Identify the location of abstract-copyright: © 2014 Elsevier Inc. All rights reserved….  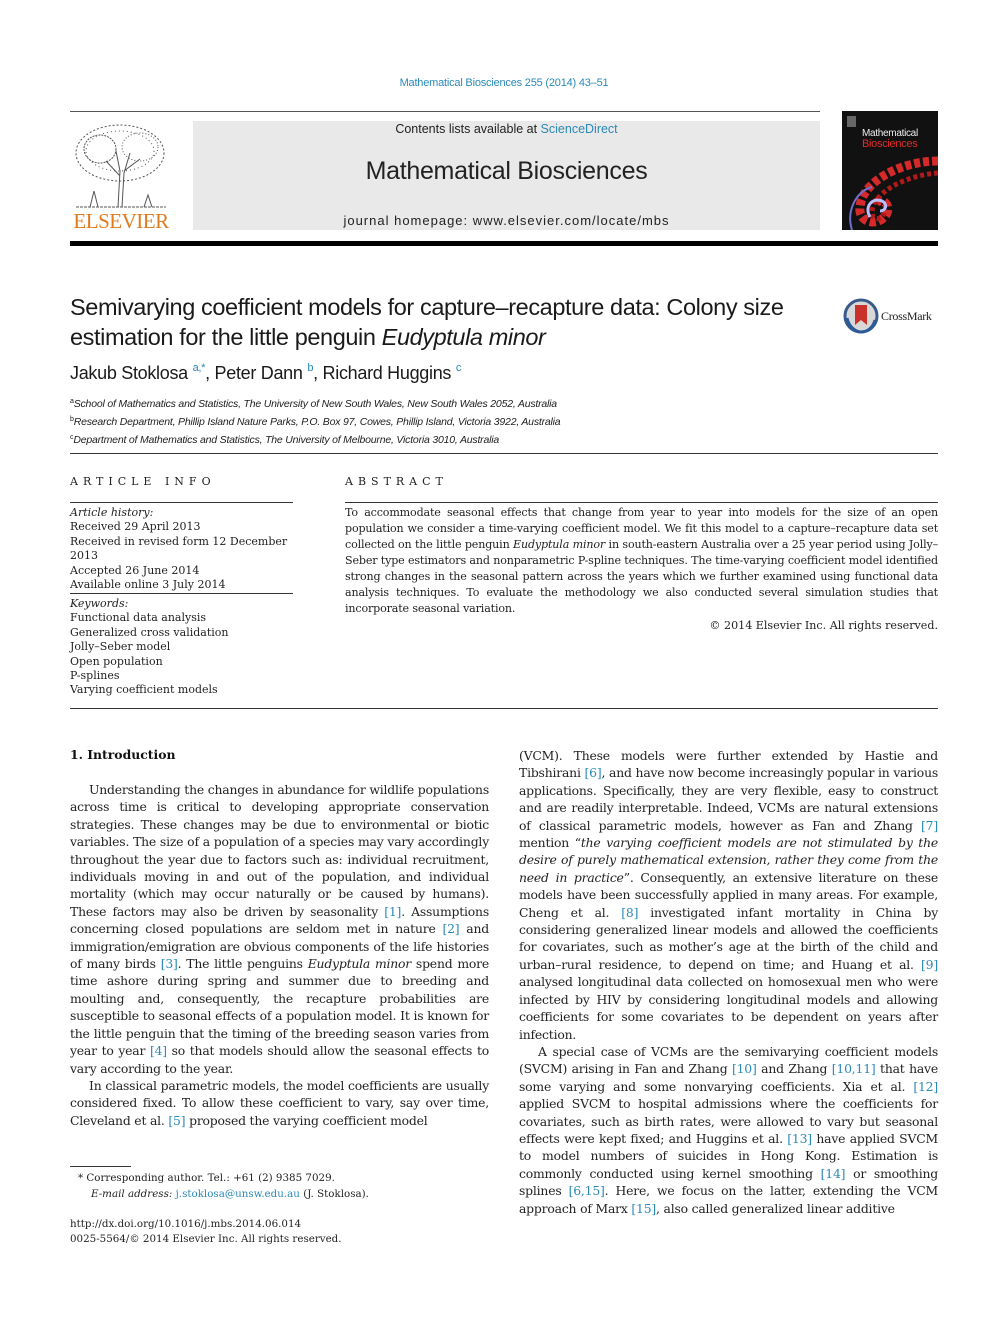
(823, 625).